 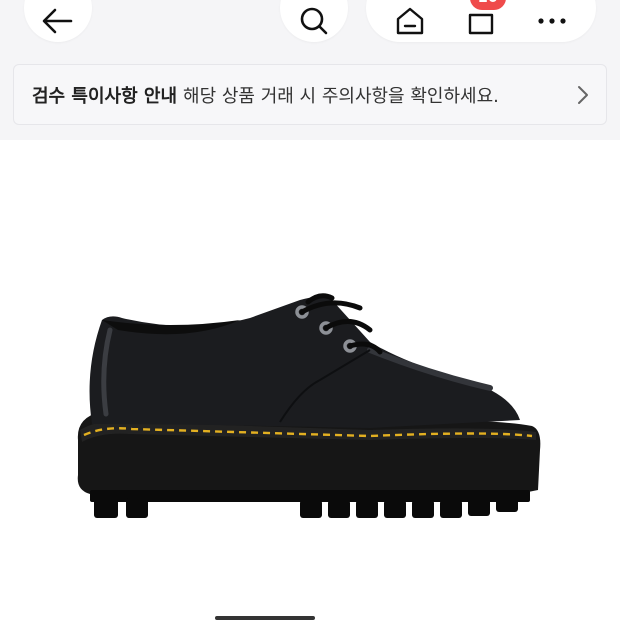 What do you see at coordinates (552, 21) in the screenshot?
I see `more-dots-icon` at bounding box center [552, 21].